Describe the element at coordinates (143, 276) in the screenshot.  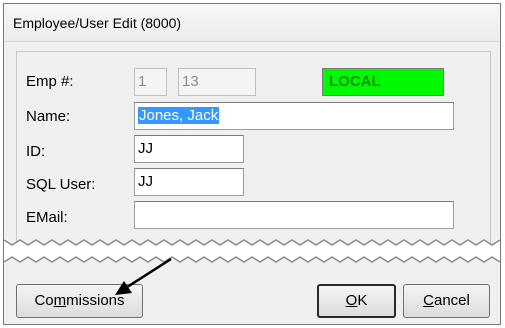
I see `callout-arrow-icon` at that location.